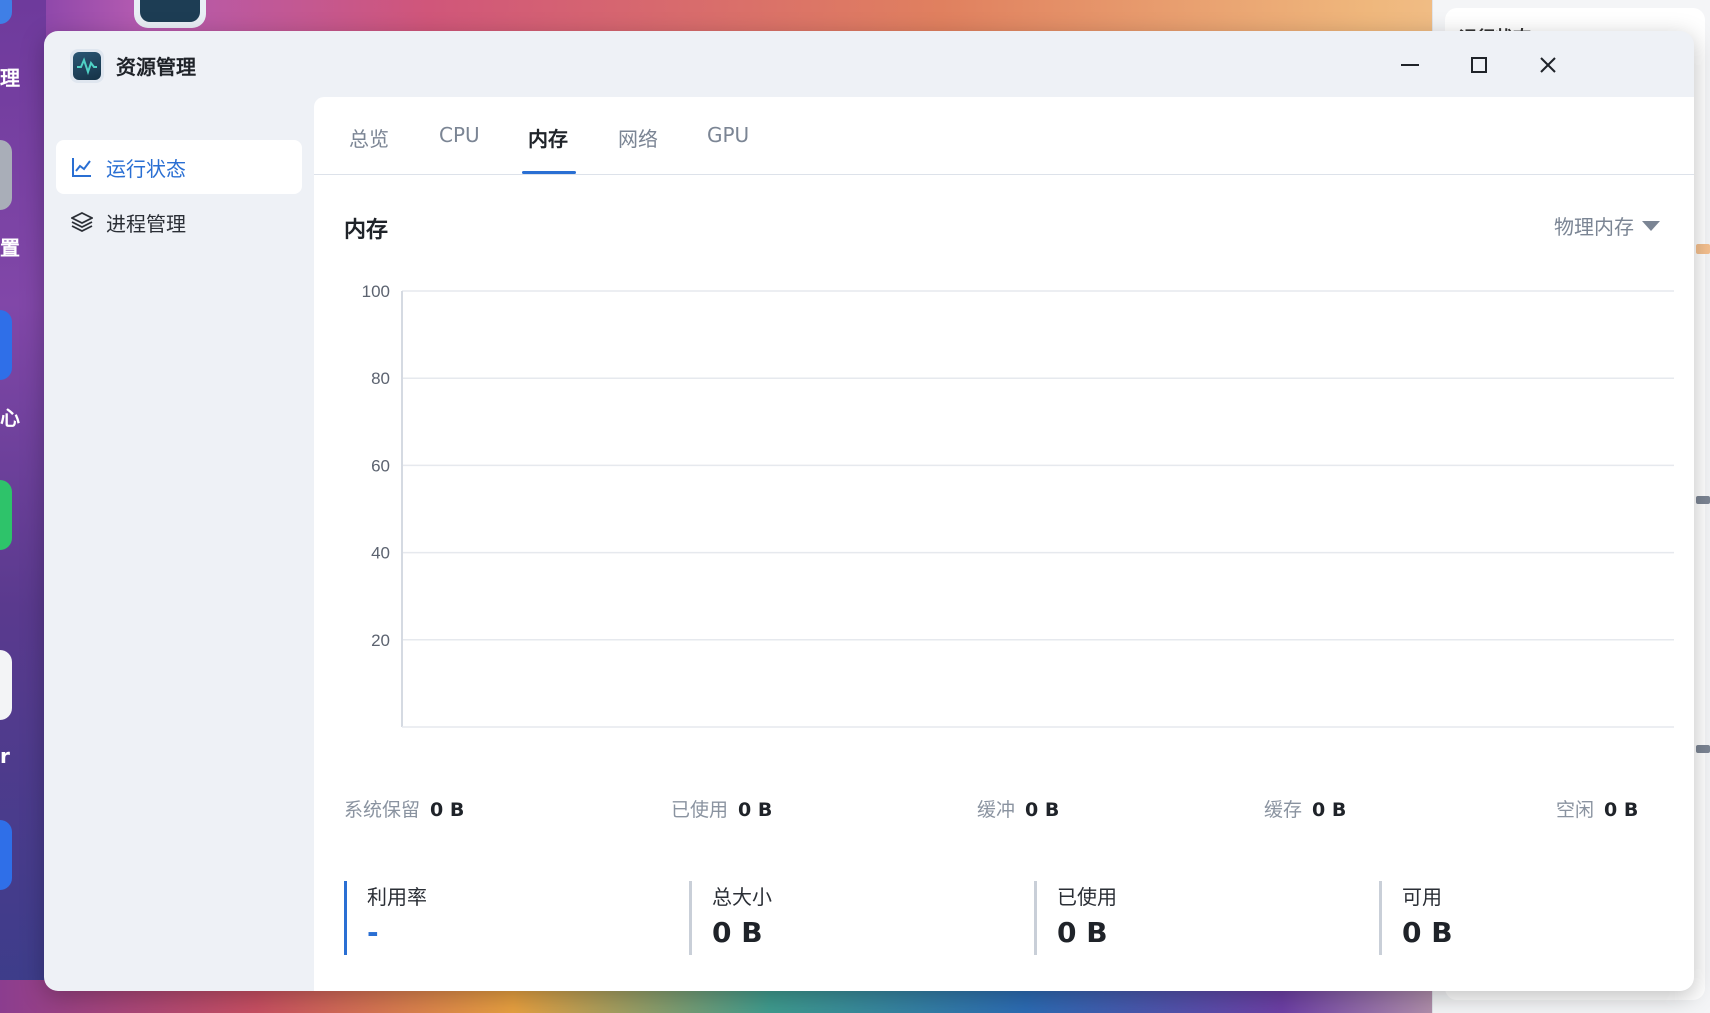 The width and height of the screenshot is (1710, 1013). I want to click on minimize-button, so click(1410, 65).